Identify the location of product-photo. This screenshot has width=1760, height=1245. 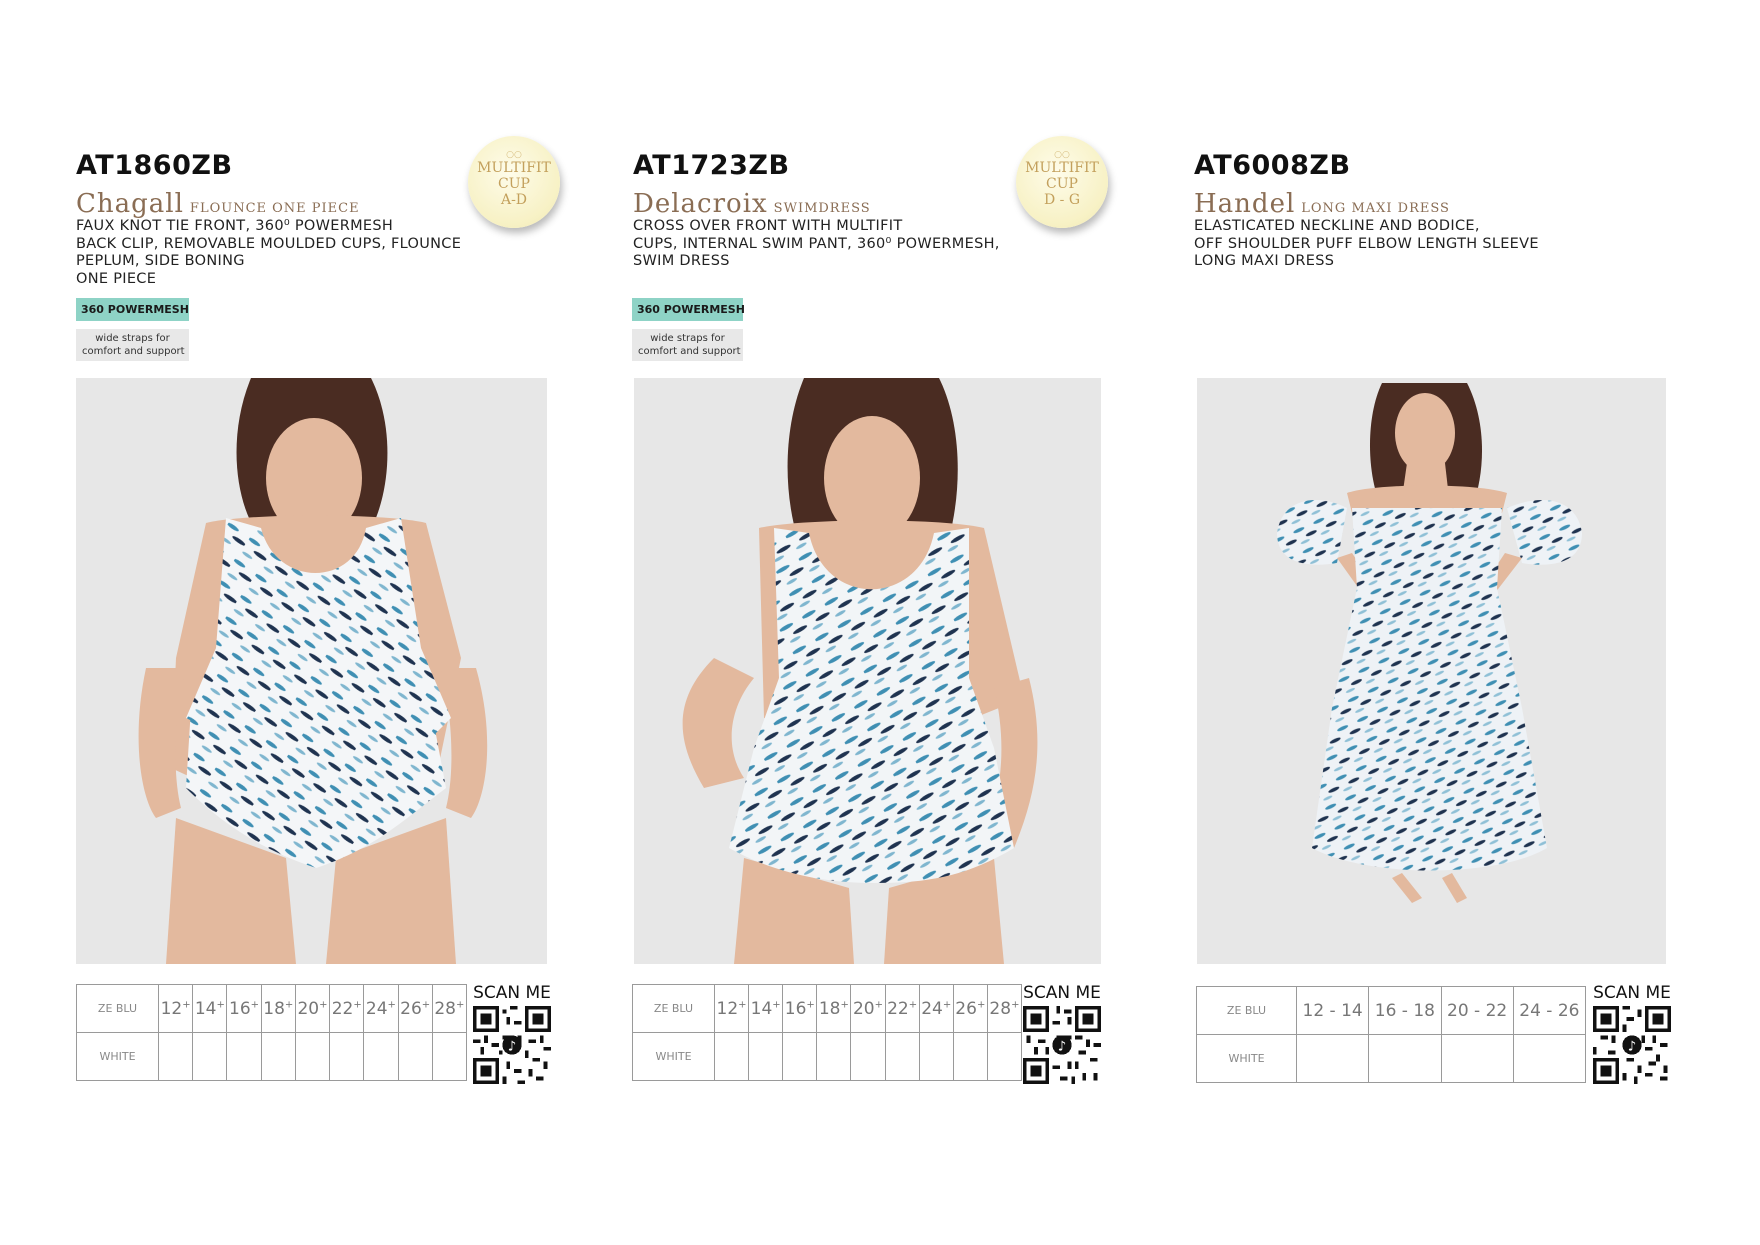
(311, 671).